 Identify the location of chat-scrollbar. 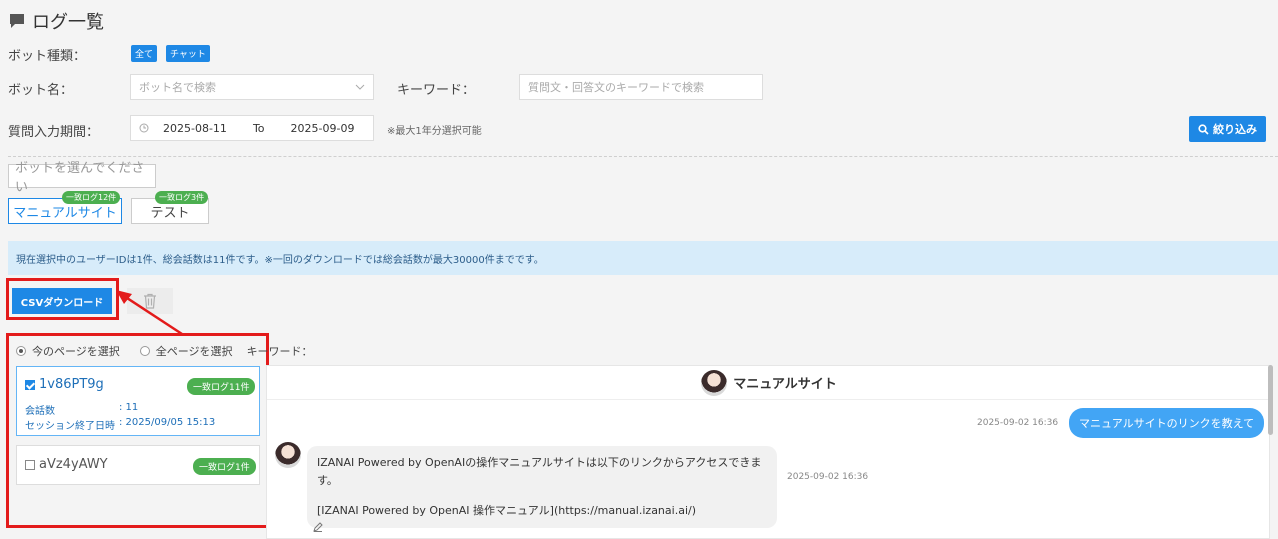
(1270, 400).